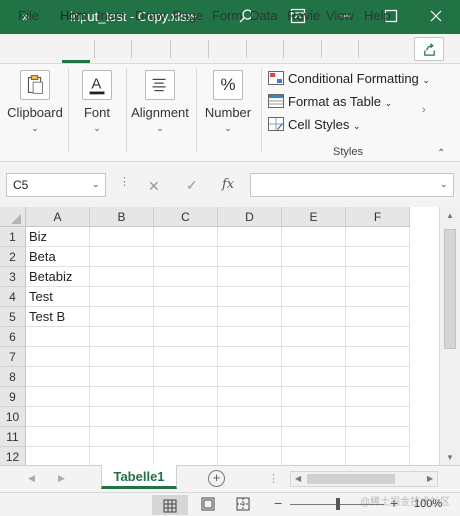 This screenshot has height=516, width=460. I want to click on cell-b7, so click(122, 357).